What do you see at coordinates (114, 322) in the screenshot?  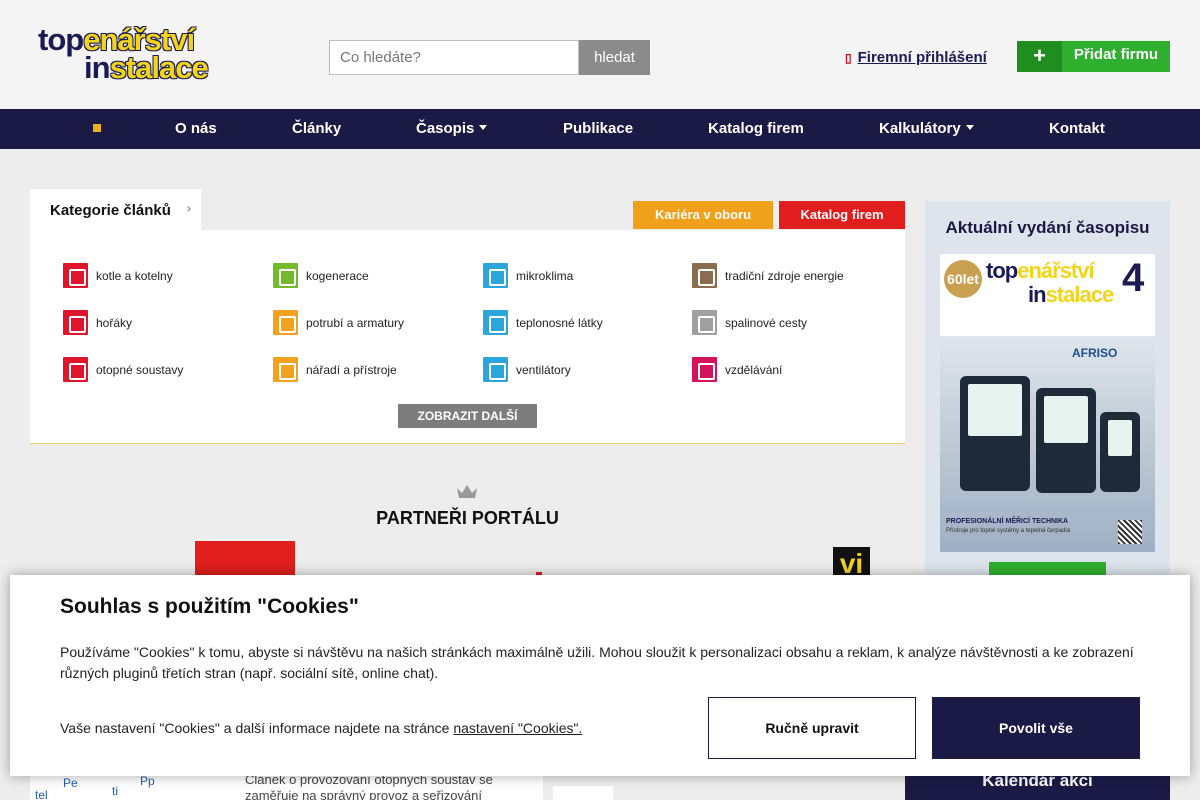 I see `category-label: hořáky` at bounding box center [114, 322].